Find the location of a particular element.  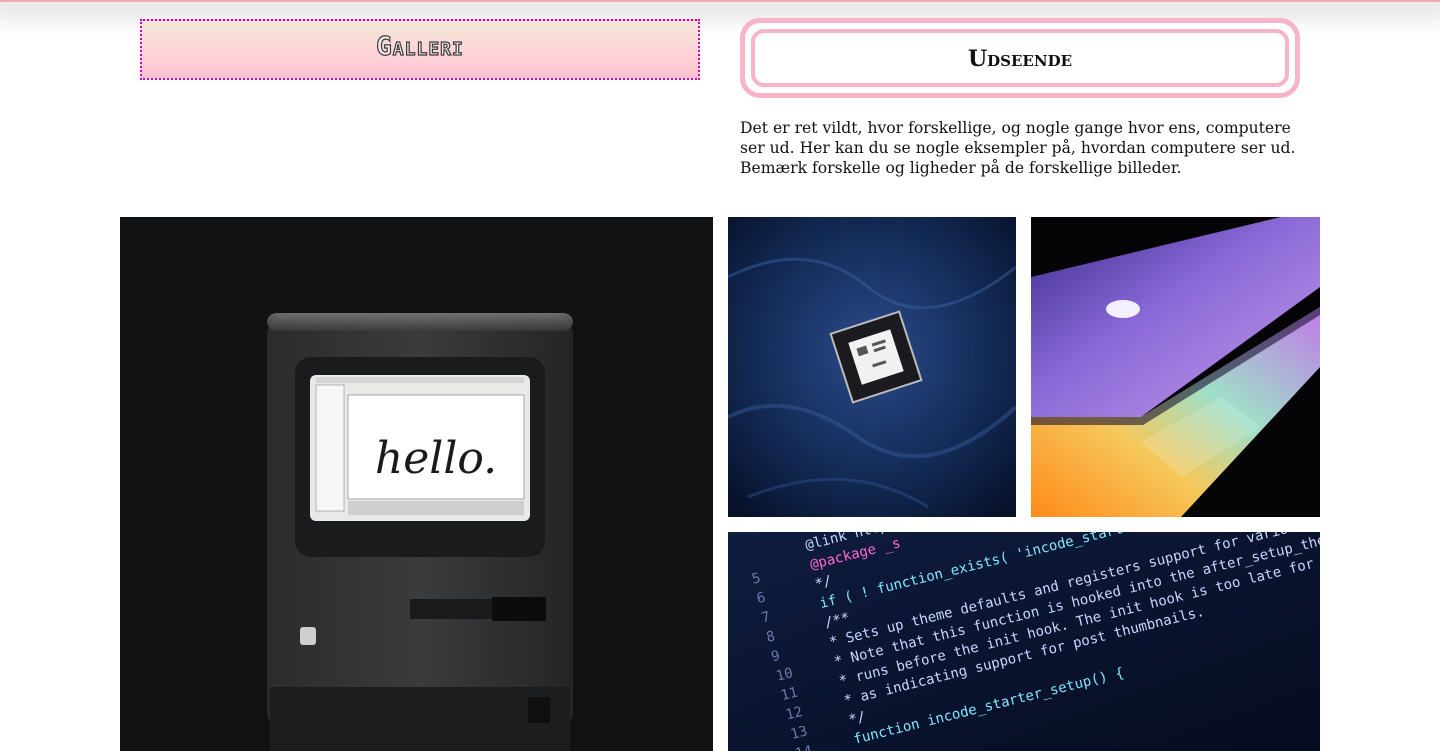

gallery-heading-label: Galleri is located at coordinates (420, 46).